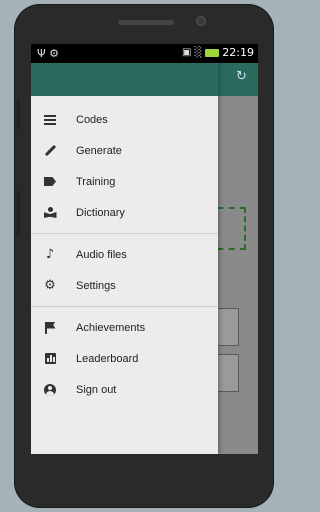 This screenshot has height=512, width=320. I want to click on phone-speaker, so click(146, 22).